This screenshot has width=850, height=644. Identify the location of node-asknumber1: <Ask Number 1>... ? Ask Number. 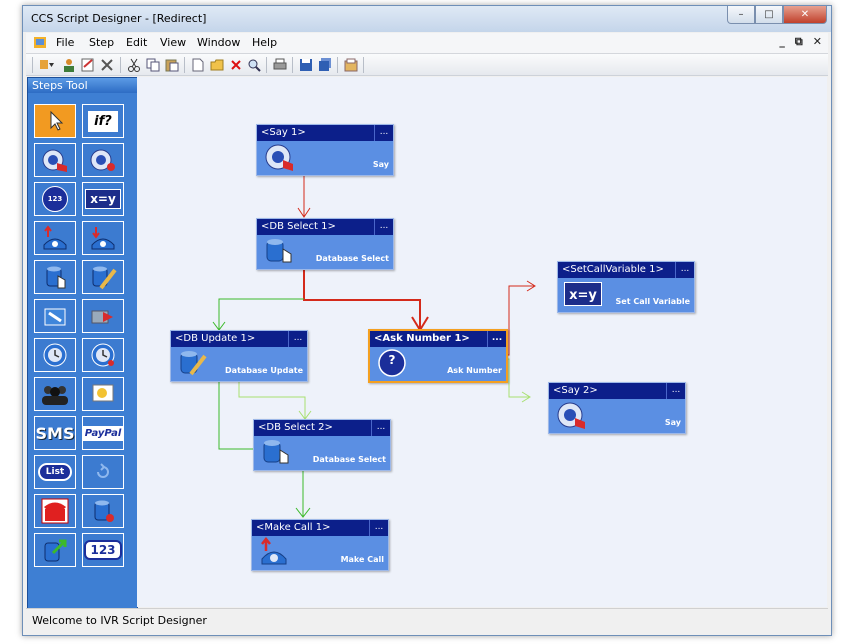
(438, 356).